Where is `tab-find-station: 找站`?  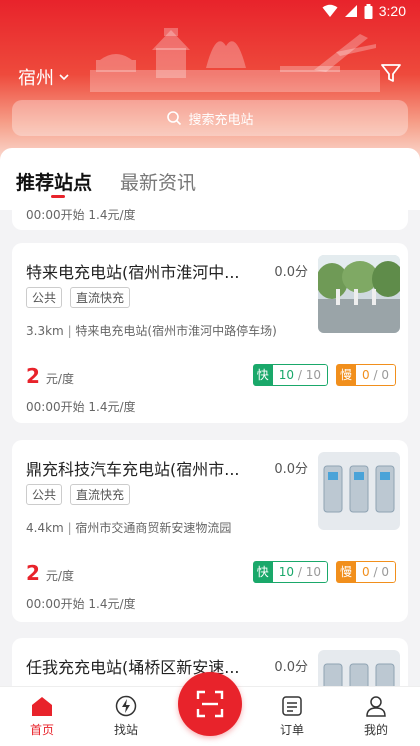 tab-find-station: 找站 is located at coordinates (126, 716).